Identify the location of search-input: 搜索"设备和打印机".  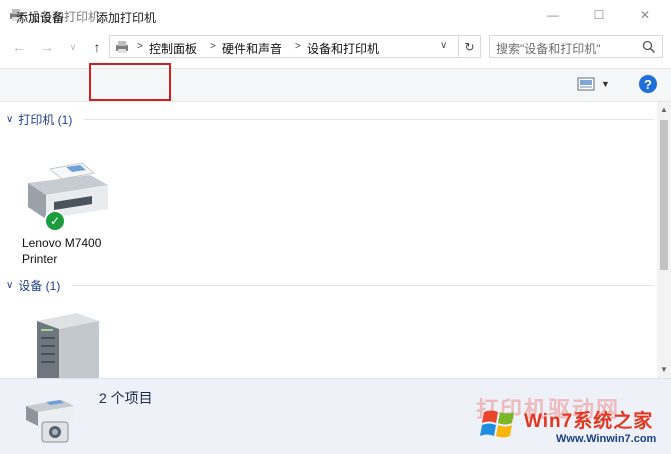
(576, 46).